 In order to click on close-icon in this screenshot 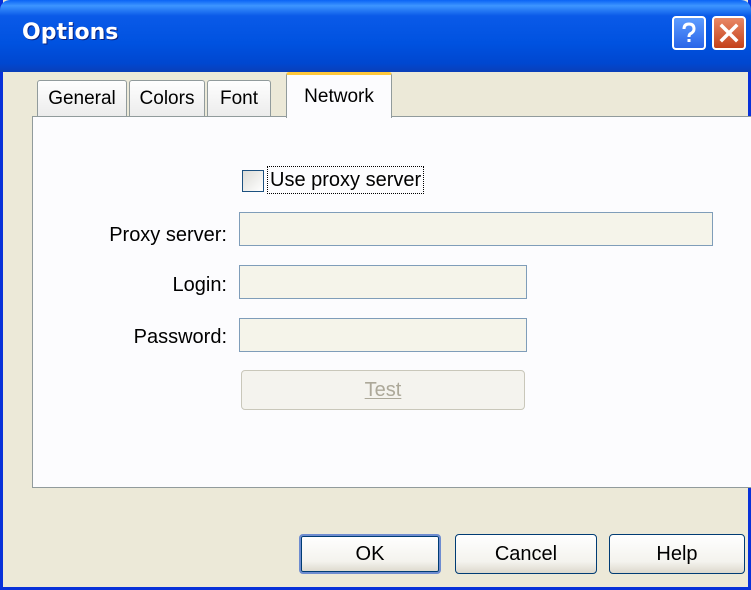, I will do `click(729, 33)`.